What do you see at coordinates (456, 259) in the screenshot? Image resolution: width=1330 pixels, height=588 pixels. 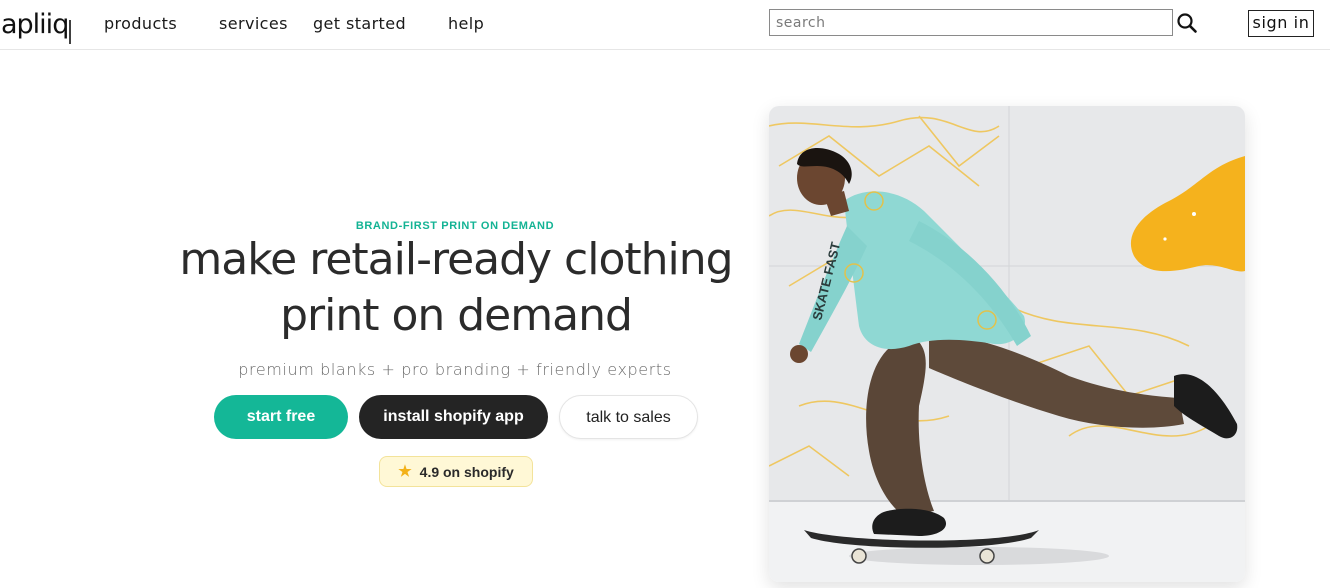 I see `headline-line-1: make retail-ready clothing` at bounding box center [456, 259].